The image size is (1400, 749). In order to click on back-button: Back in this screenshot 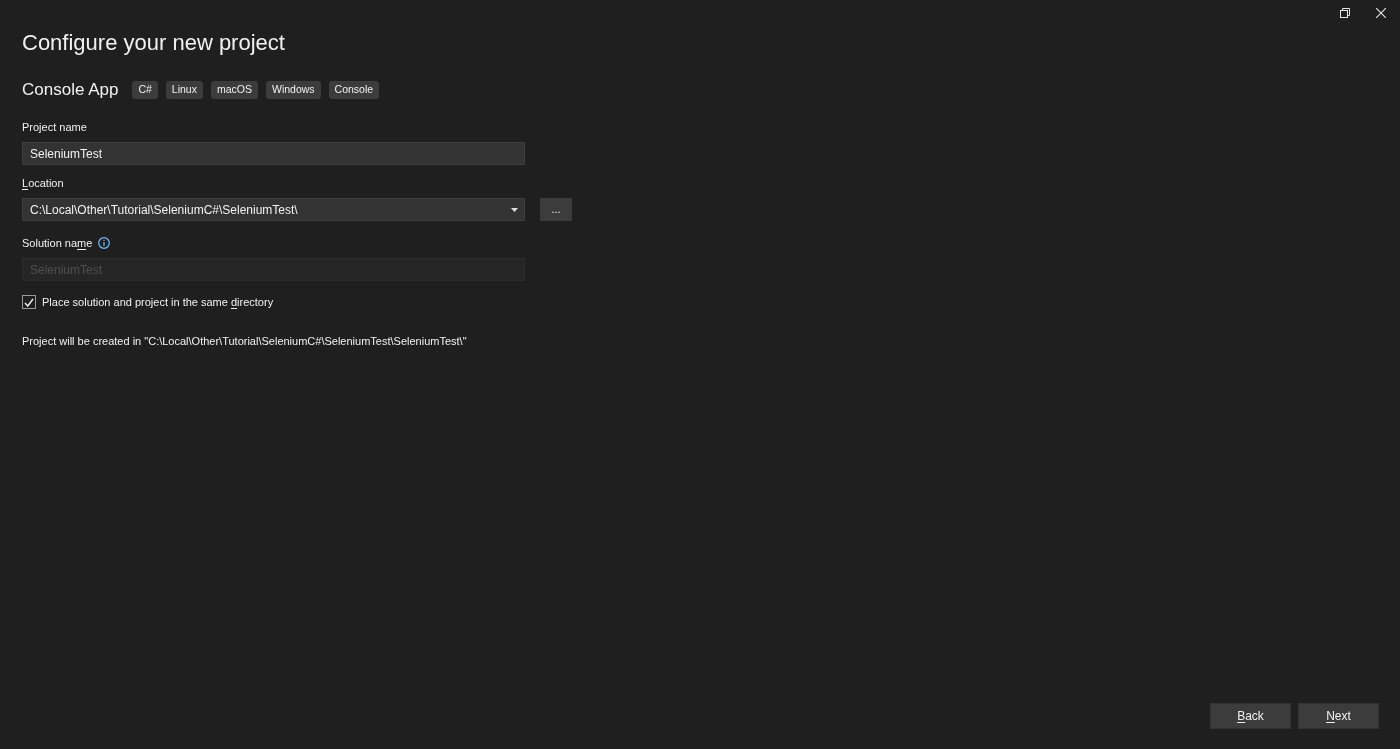, I will do `click(1250, 716)`.